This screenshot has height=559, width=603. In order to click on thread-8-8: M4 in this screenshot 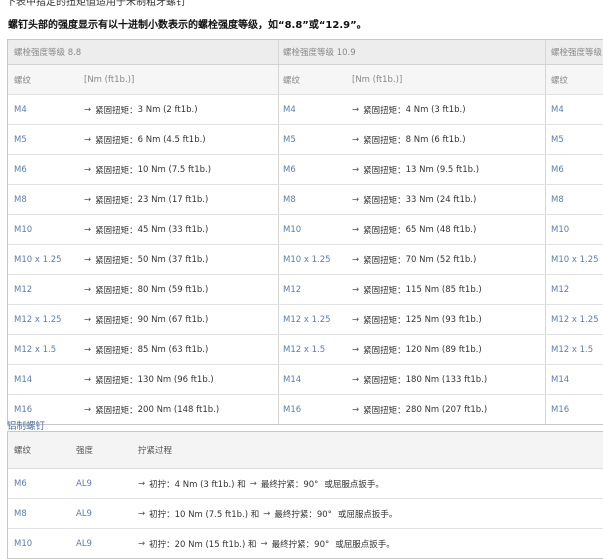, I will do `click(20, 109)`.